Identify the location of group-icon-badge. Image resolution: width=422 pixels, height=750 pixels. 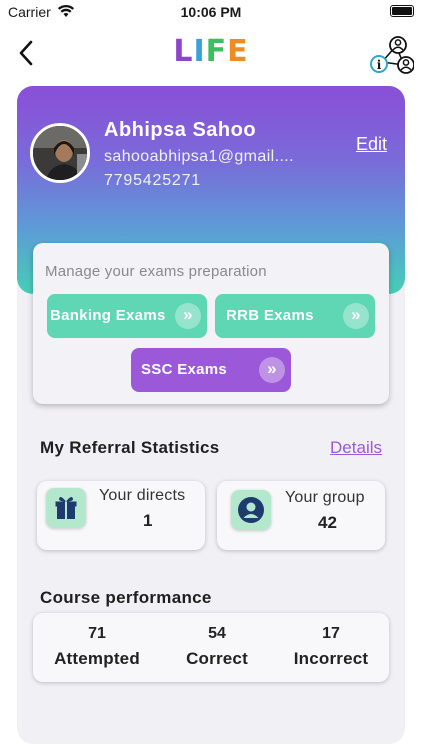
(251, 510).